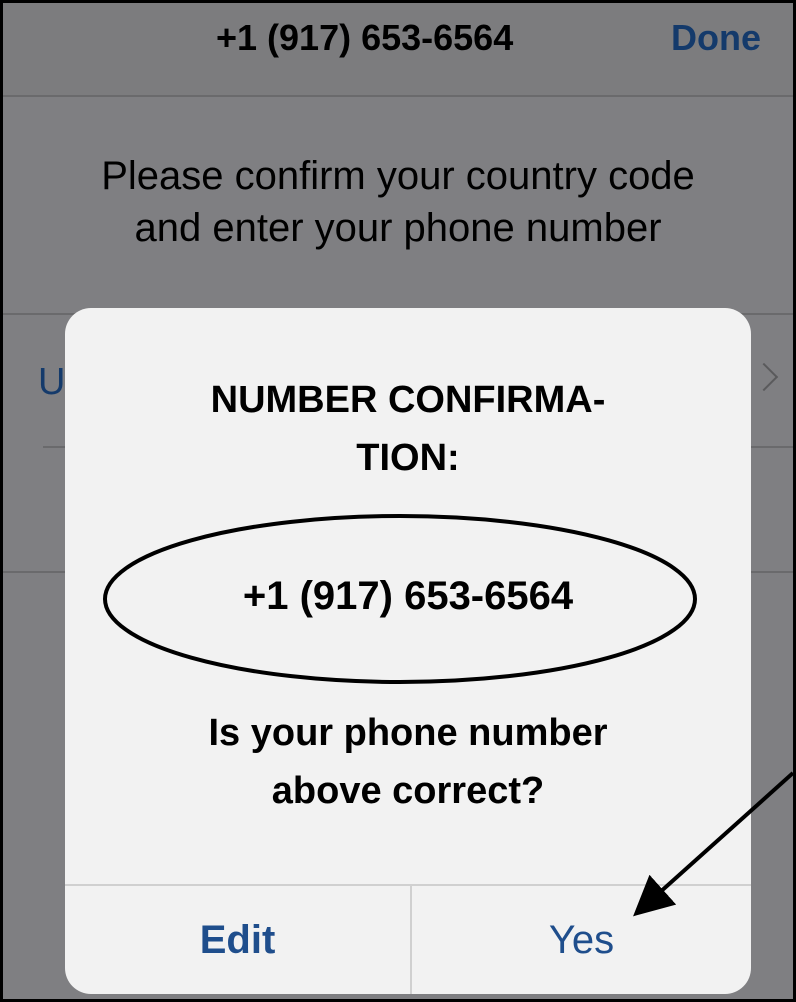 Image resolution: width=796 pixels, height=1002 pixels. I want to click on country-row-label: U, so click(51, 382).